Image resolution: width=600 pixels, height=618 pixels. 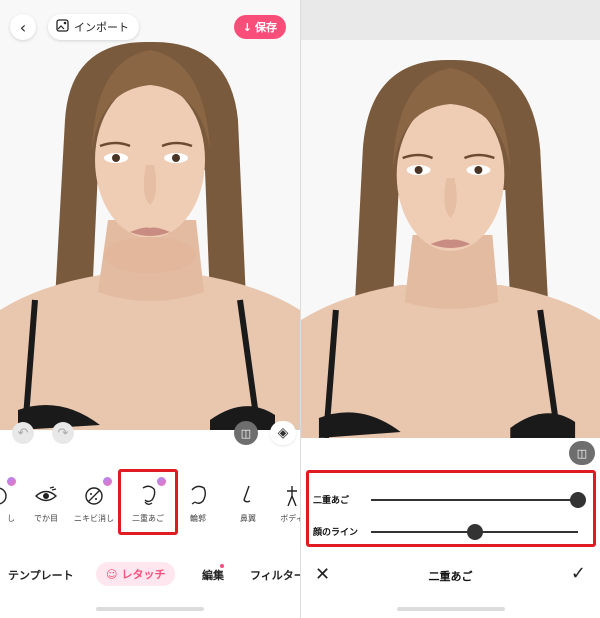 I want to click on nav-retouch: ☺ レタッチ, so click(x=136, y=574).